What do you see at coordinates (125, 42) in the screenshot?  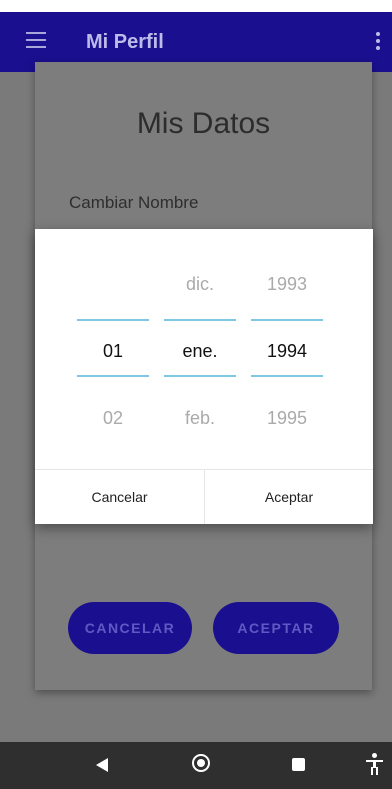 I see `app-title: Mi Perfil` at bounding box center [125, 42].